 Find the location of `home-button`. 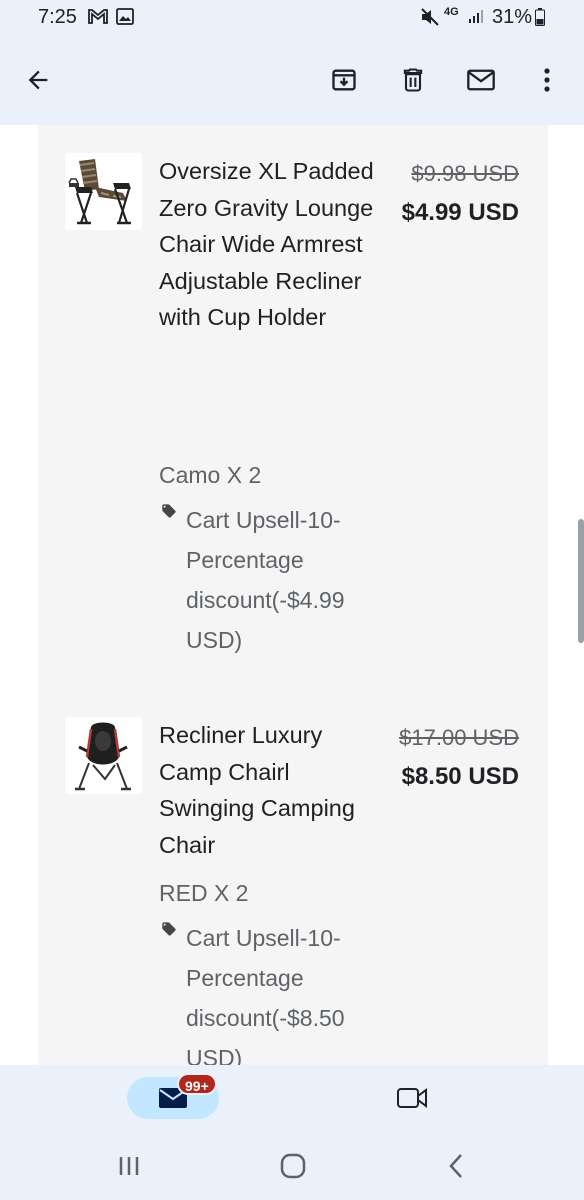

home-button is located at coordinates (293, 1166).